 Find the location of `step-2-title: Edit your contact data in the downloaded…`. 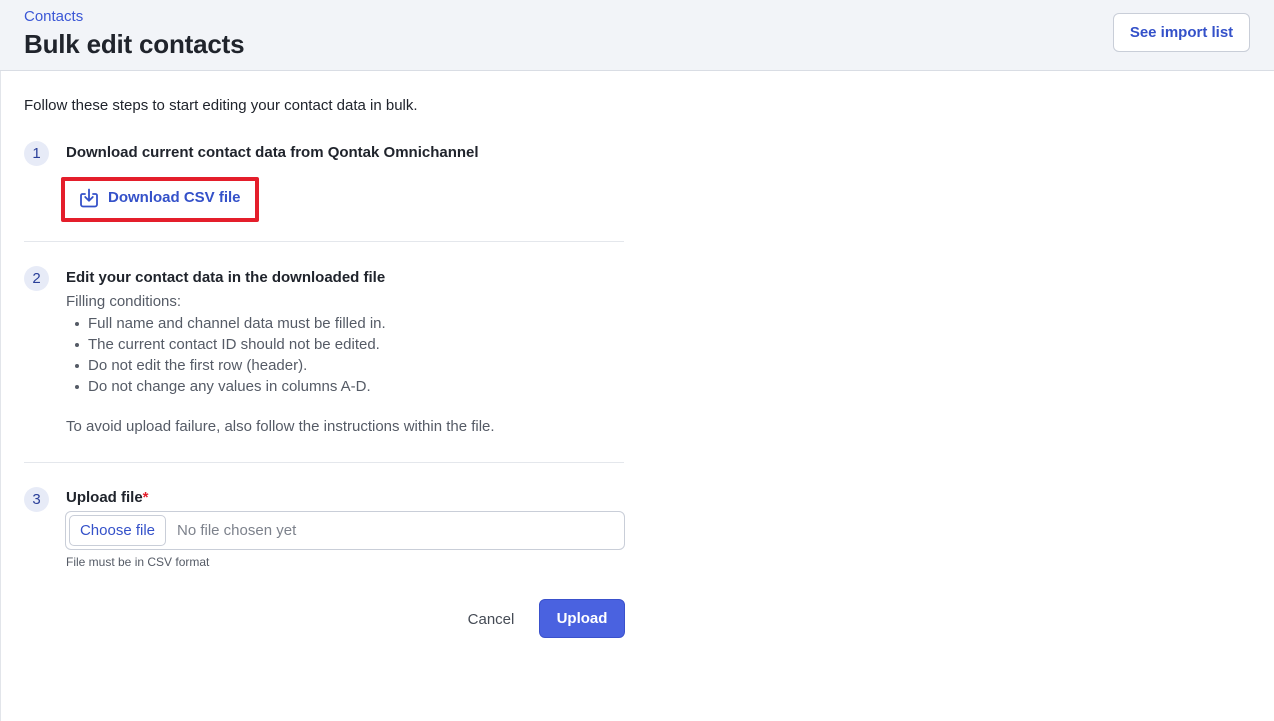

step-2-title: Edit your contact data in the downloaded… is located at coordinates (226, 277).